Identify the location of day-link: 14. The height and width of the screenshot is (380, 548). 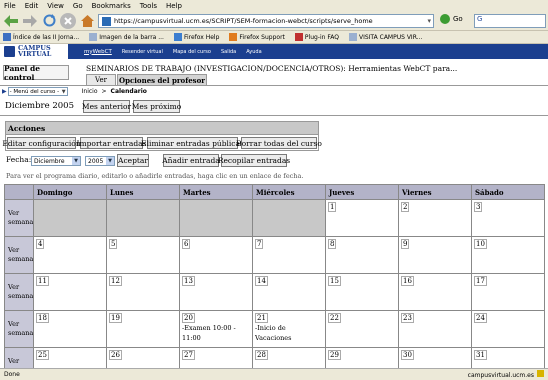
(261, 281).